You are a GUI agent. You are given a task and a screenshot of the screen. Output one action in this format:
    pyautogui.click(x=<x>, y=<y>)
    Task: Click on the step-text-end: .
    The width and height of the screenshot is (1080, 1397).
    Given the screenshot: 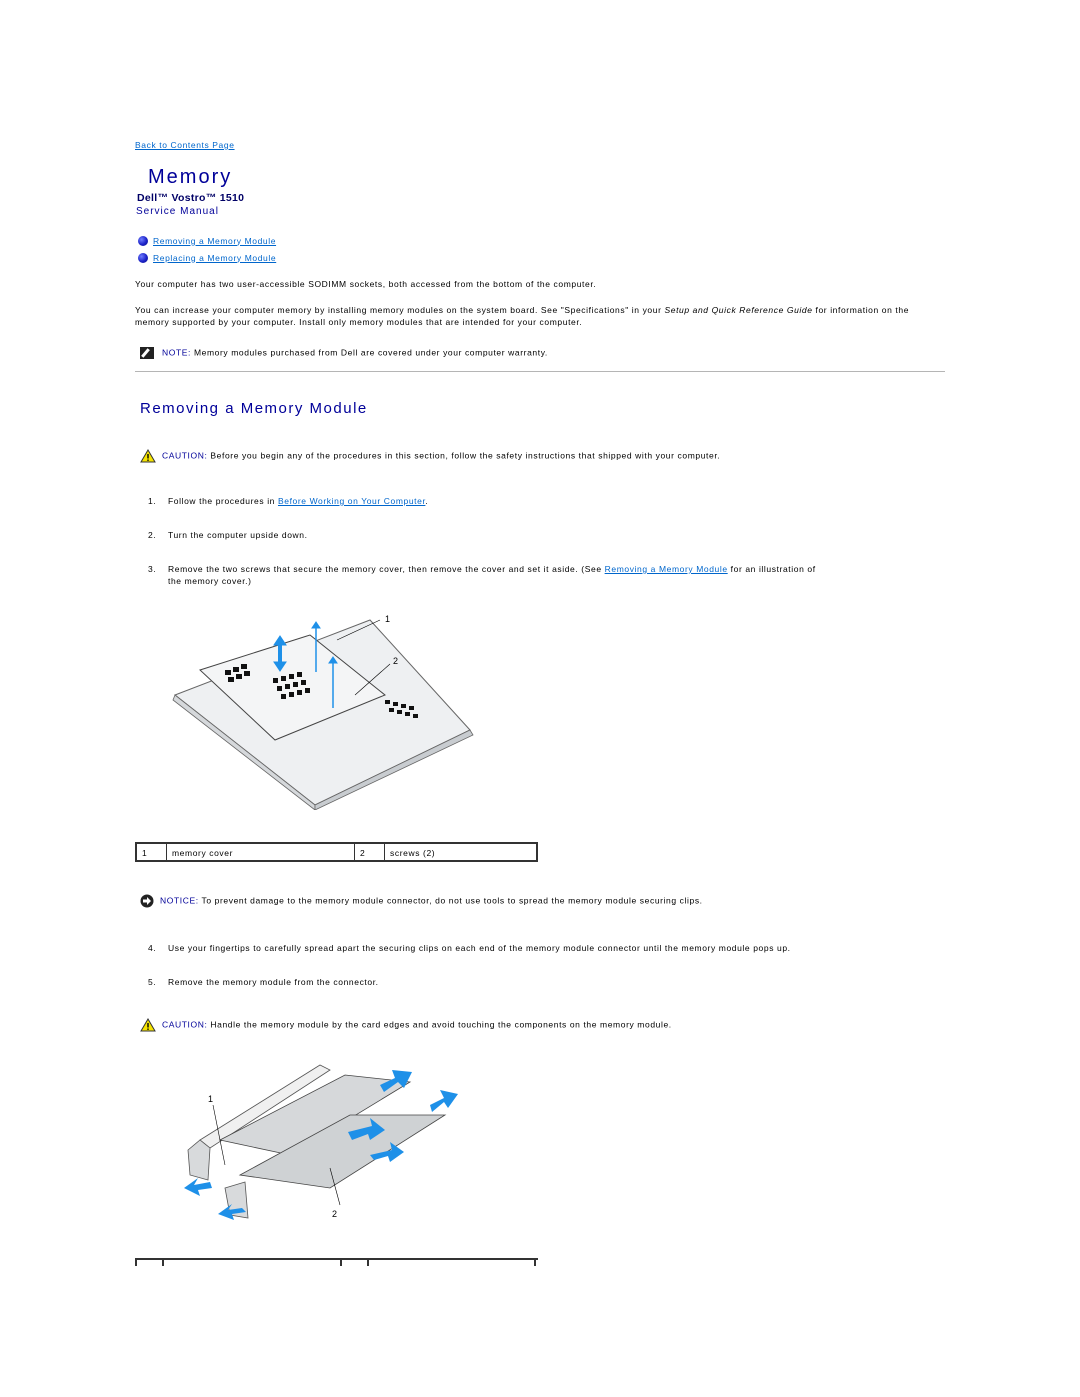 What is the action you would take?
    pyautogui.click(x=427, y=501)
    